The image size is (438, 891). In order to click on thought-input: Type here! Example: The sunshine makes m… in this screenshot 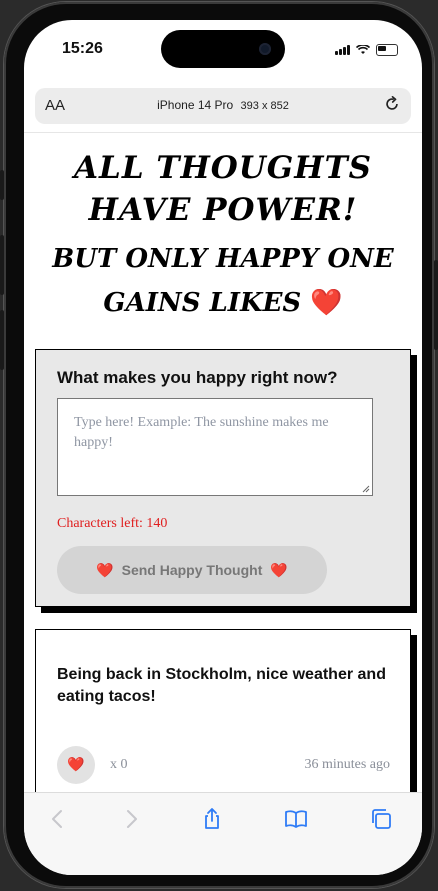, I will do `click(215, 447)`.